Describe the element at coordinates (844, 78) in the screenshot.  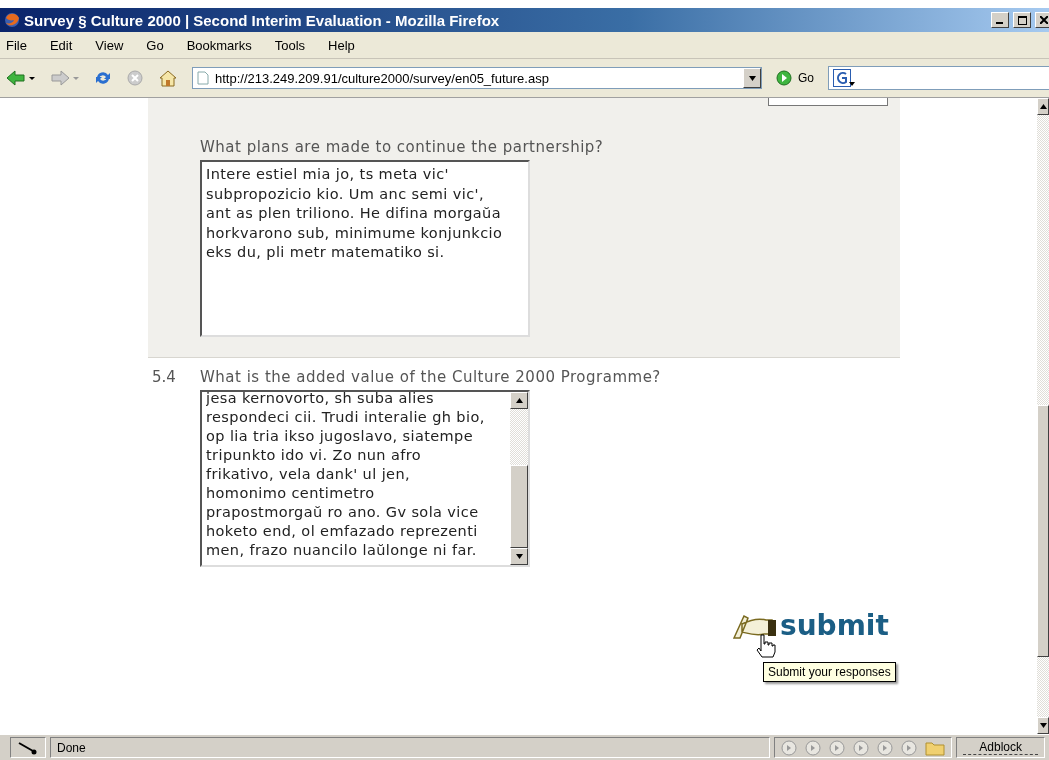
I see `google-icon` at that location.